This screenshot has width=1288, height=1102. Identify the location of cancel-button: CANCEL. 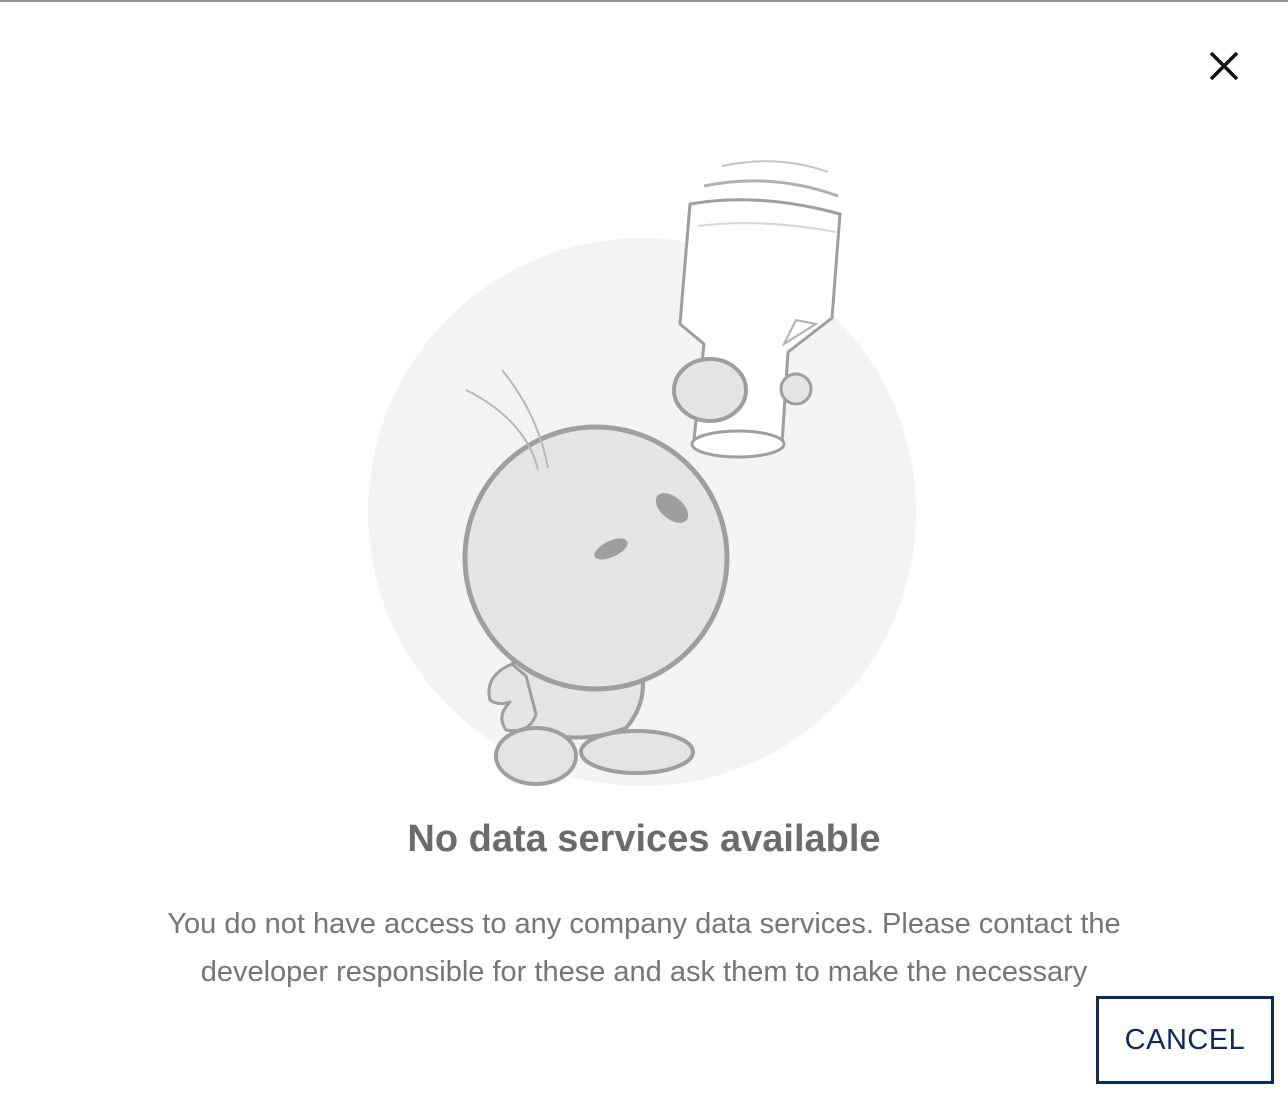
(1185, 1040).